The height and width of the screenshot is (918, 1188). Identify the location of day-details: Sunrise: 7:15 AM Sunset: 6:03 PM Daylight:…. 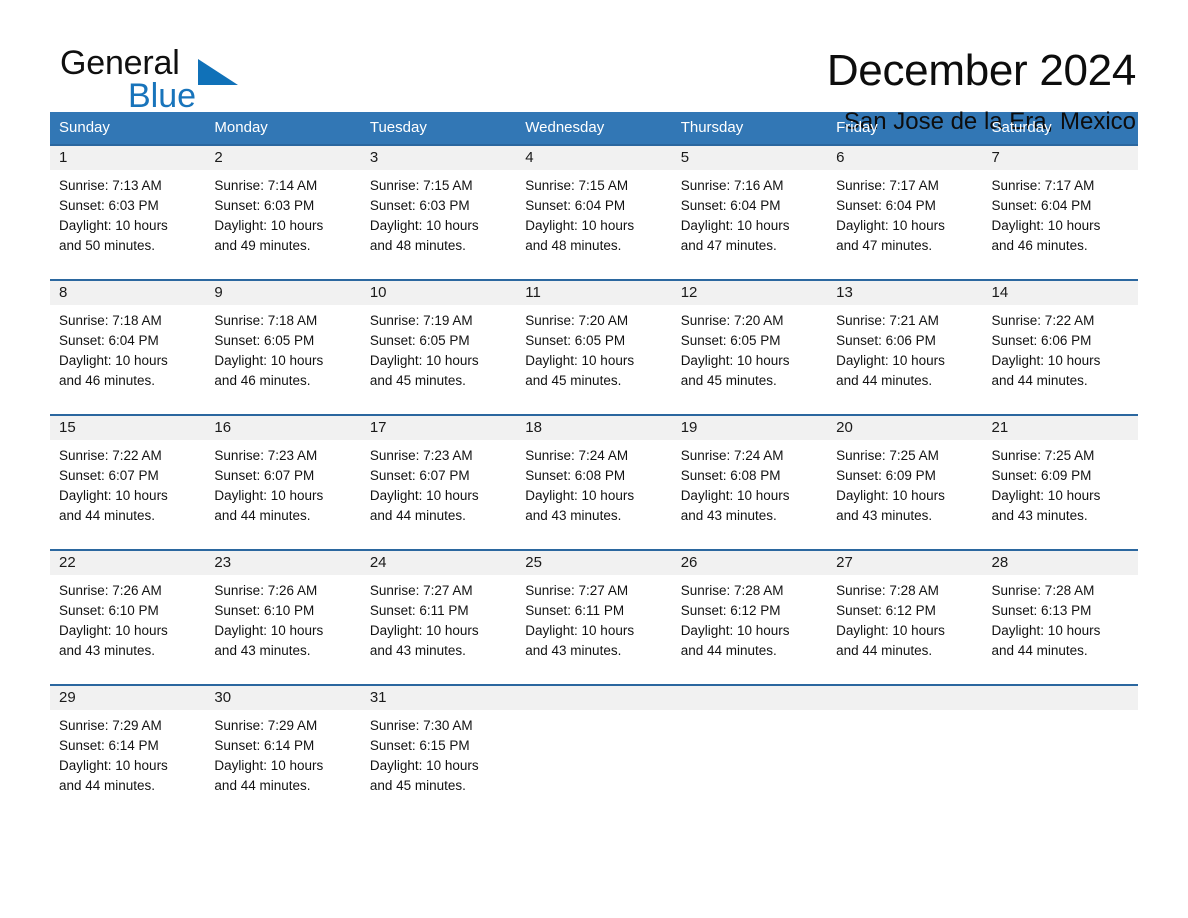
(438, 213).